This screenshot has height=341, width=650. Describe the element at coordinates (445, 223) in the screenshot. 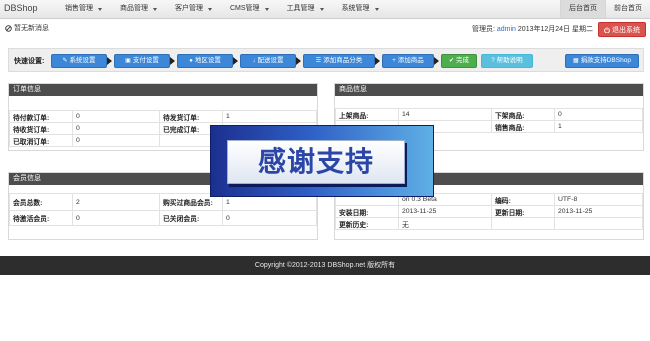

I see `table-cell: 无` at that location.